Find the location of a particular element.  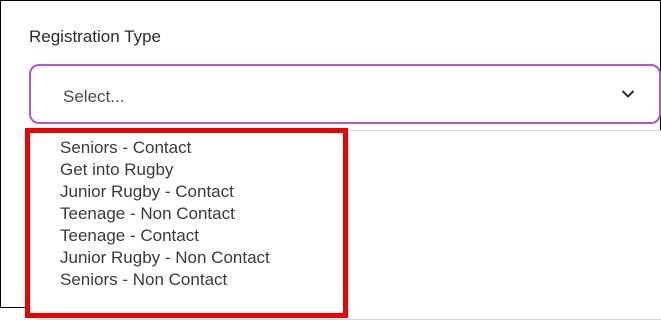

registration-type-label: Registration Type is located at coordinates (95, 36).